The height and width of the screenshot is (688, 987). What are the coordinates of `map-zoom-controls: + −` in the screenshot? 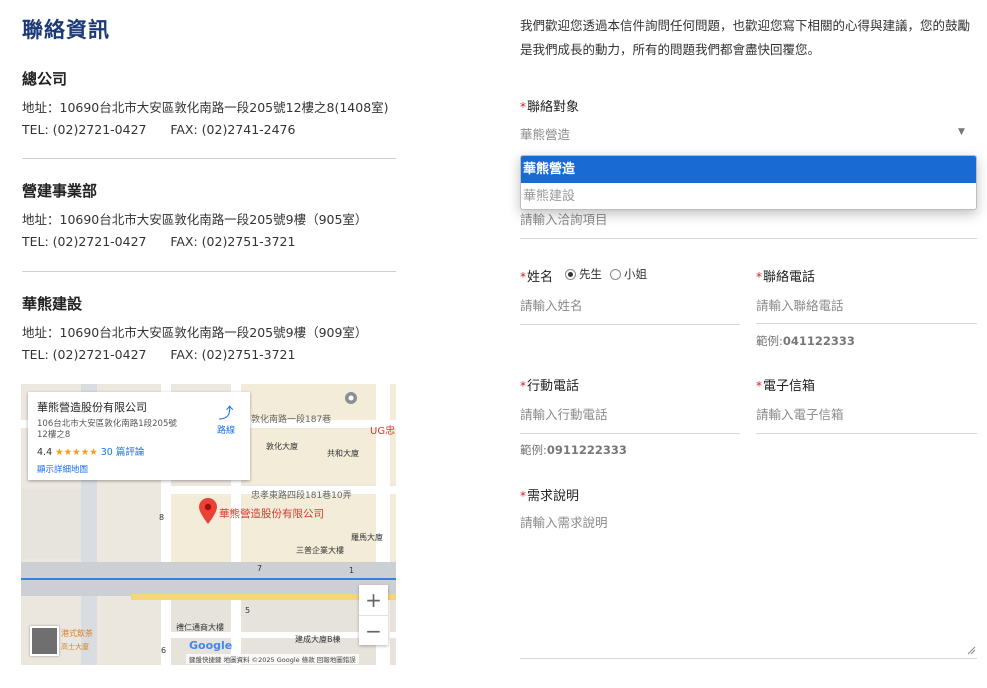 It's located at (373, 615).